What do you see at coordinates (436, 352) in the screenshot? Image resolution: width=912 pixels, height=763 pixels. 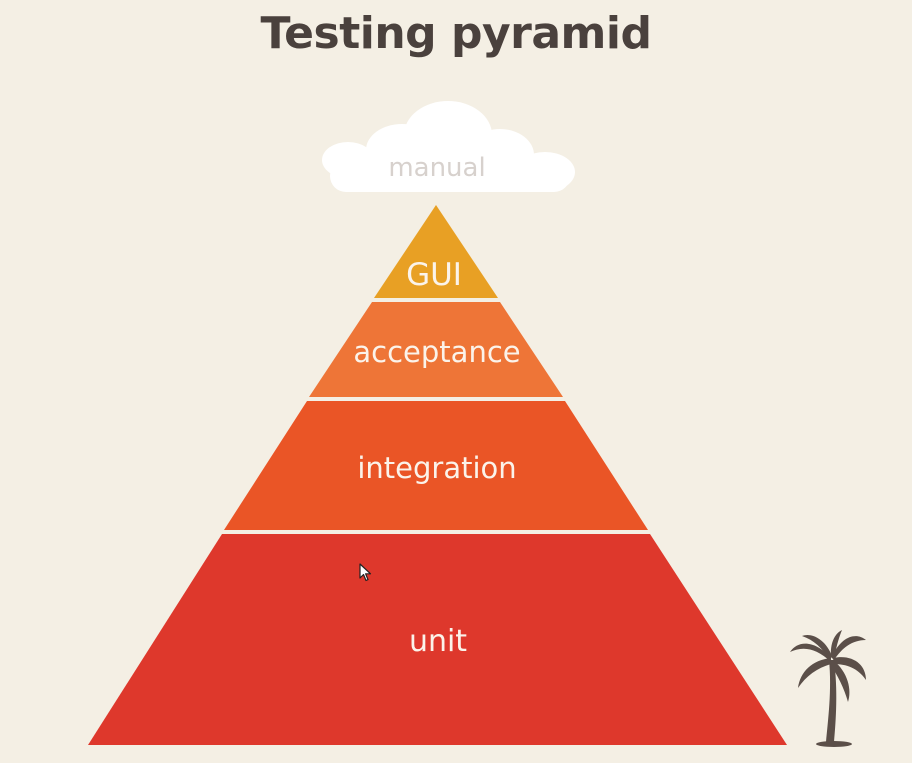 I see `layer-label-acceptance: acceptance` at bounding box center [436, 352].